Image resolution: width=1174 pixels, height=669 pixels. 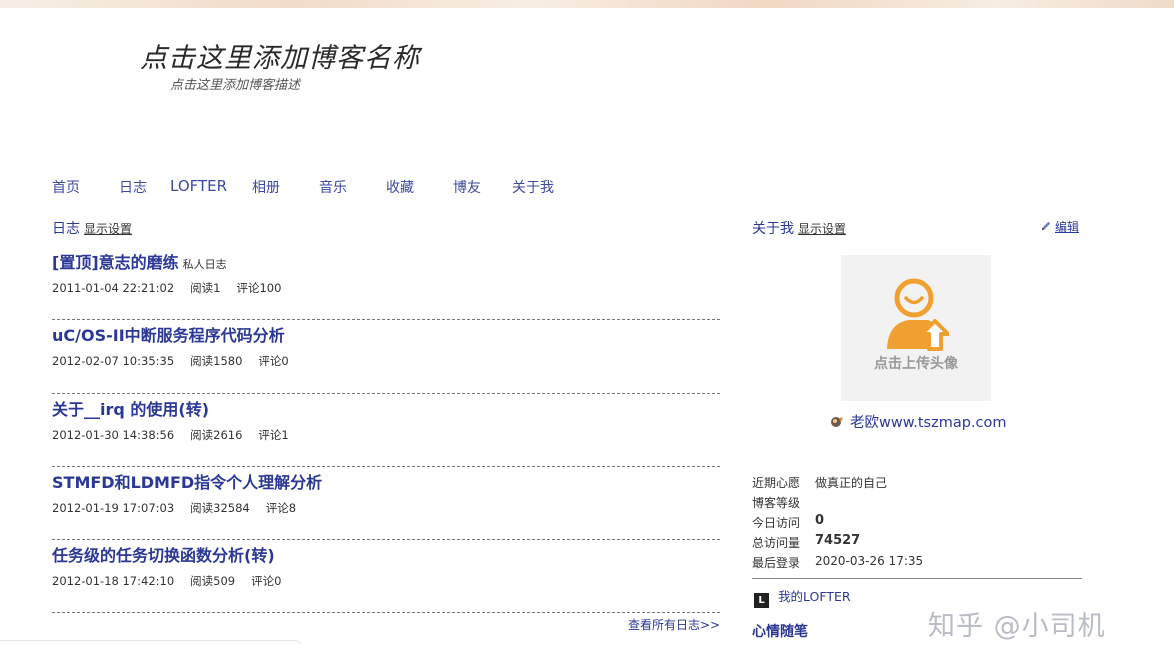 What do you see at coordinates (400, 187) in the screenshot?
I see `nav-item-favorites: 收藏` at bounding box center [400, 187].